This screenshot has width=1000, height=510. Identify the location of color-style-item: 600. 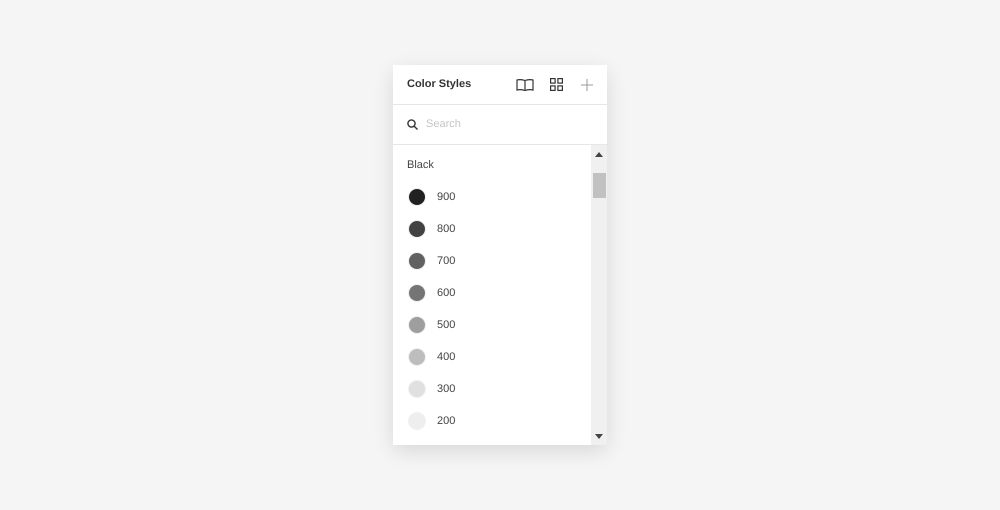
(492, 293).